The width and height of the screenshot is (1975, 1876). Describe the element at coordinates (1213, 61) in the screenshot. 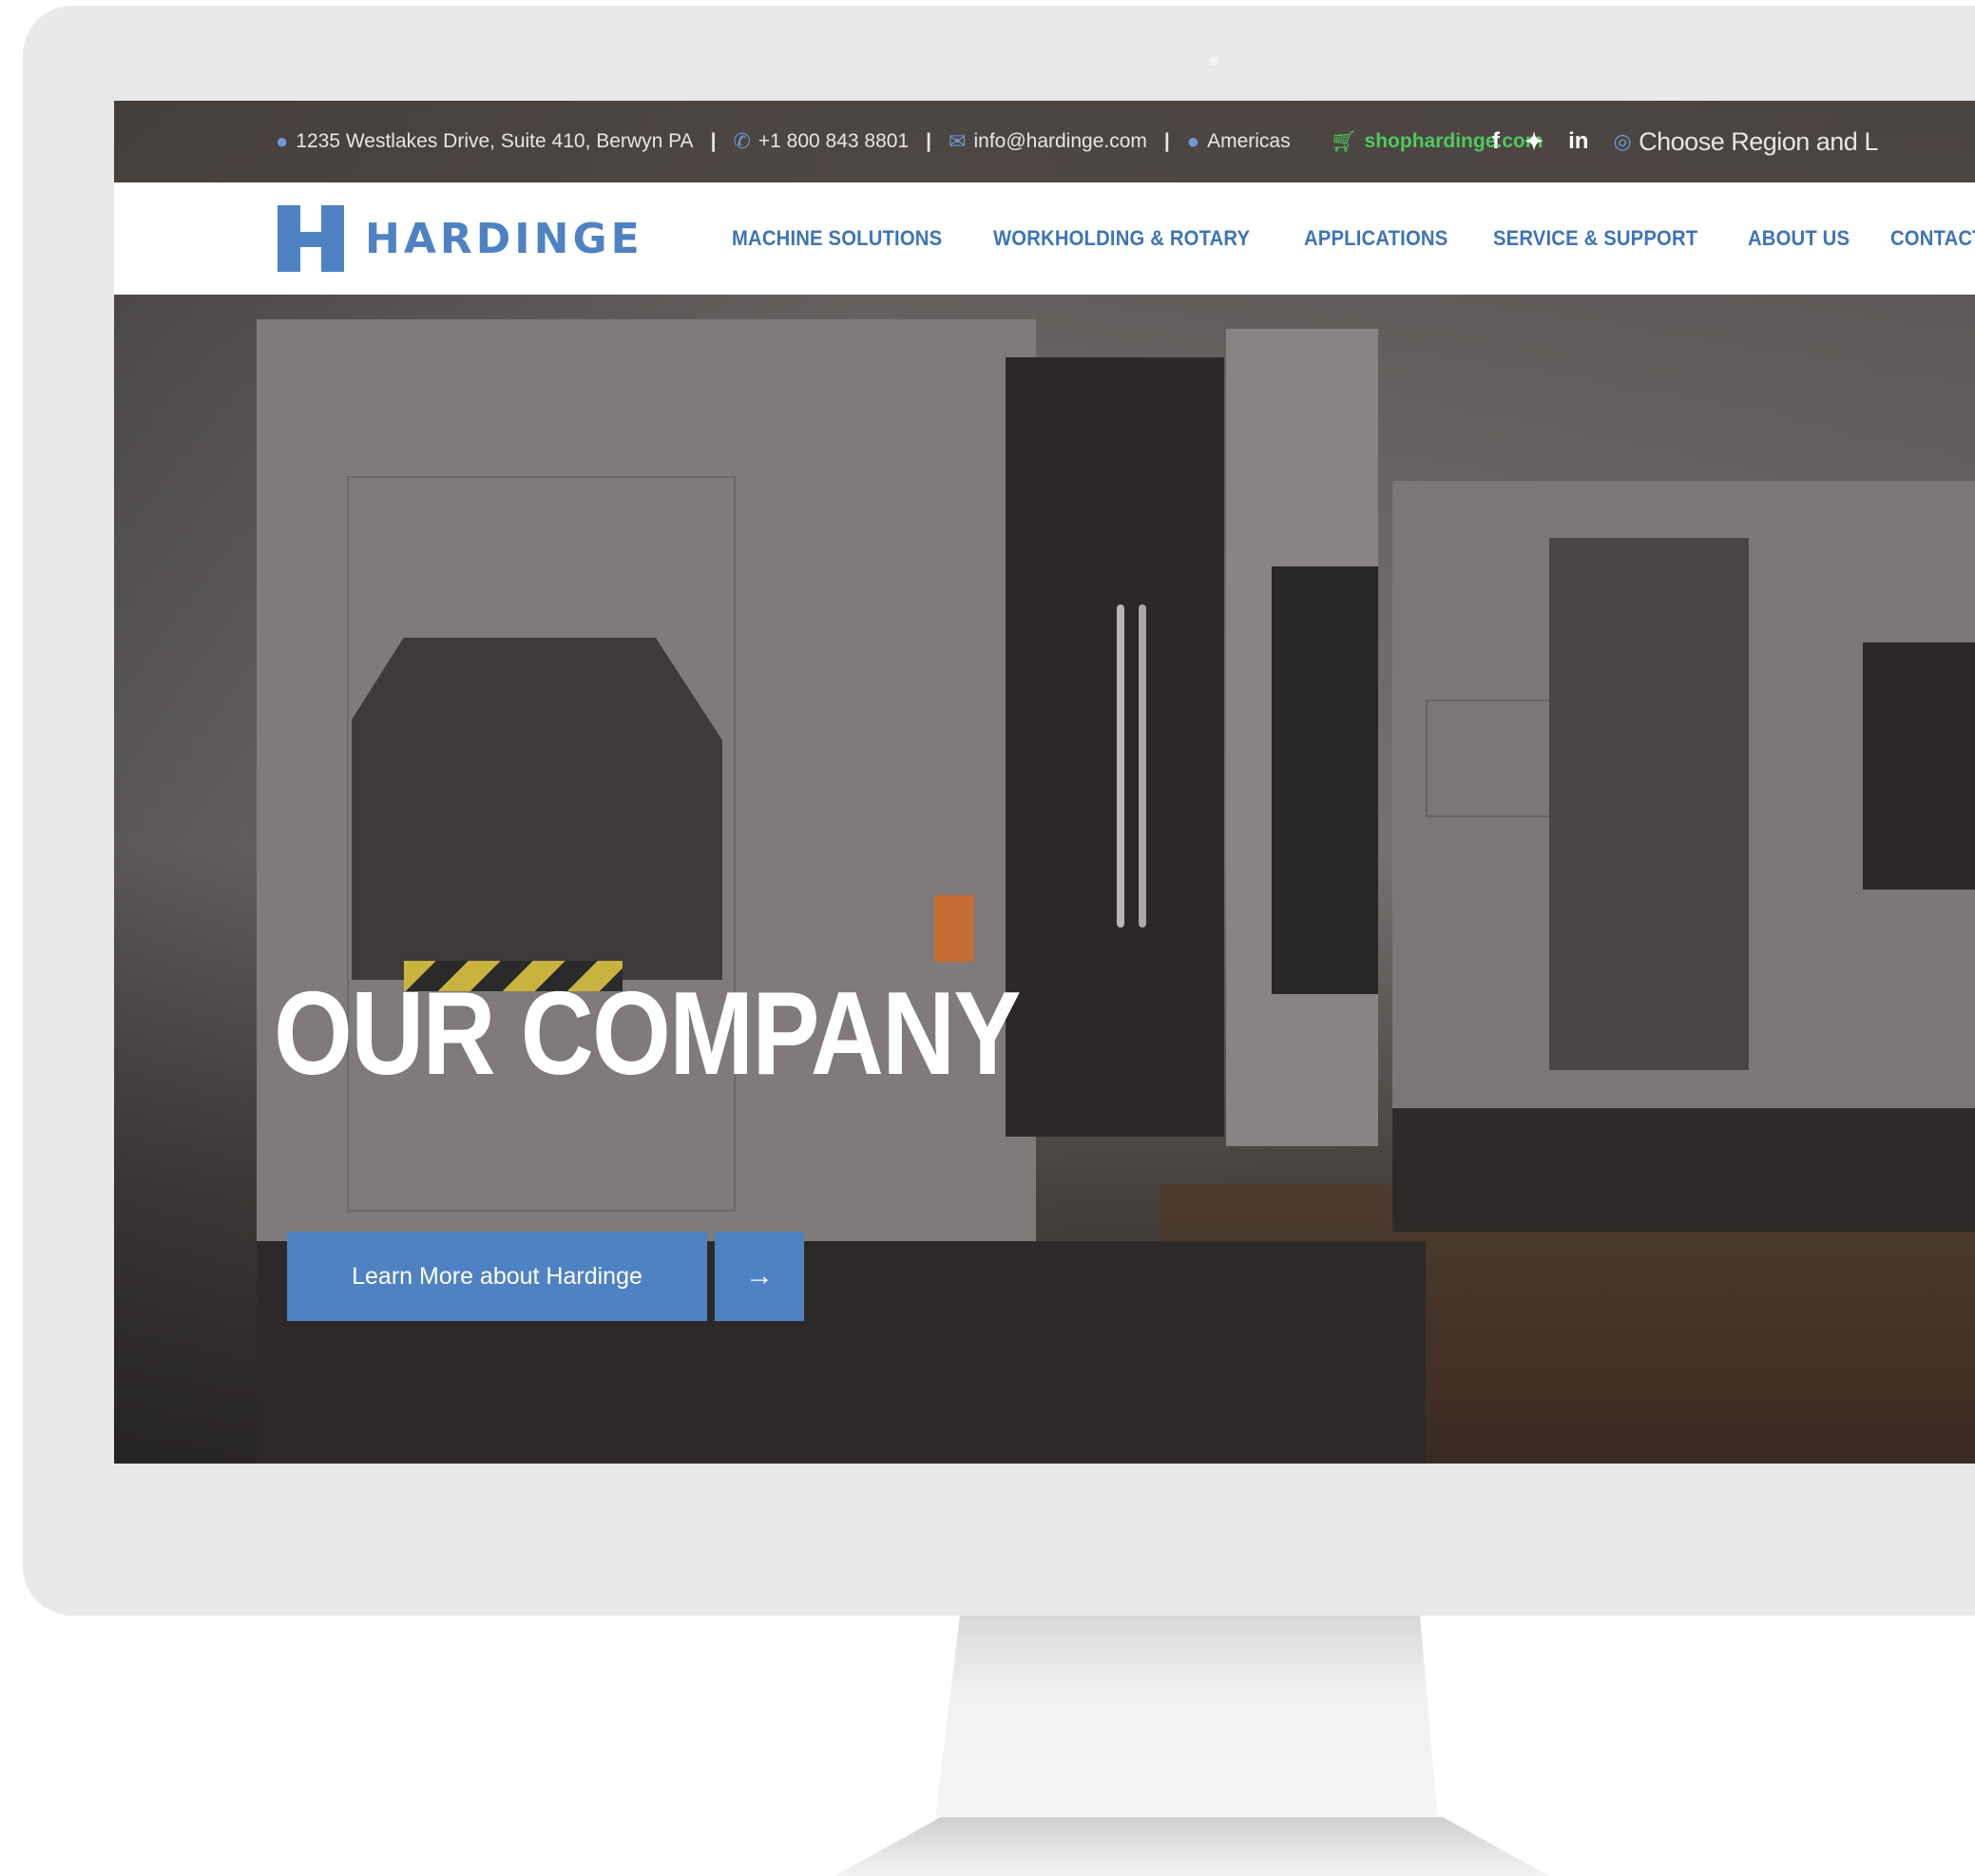

I see `camera-dot` at that location.